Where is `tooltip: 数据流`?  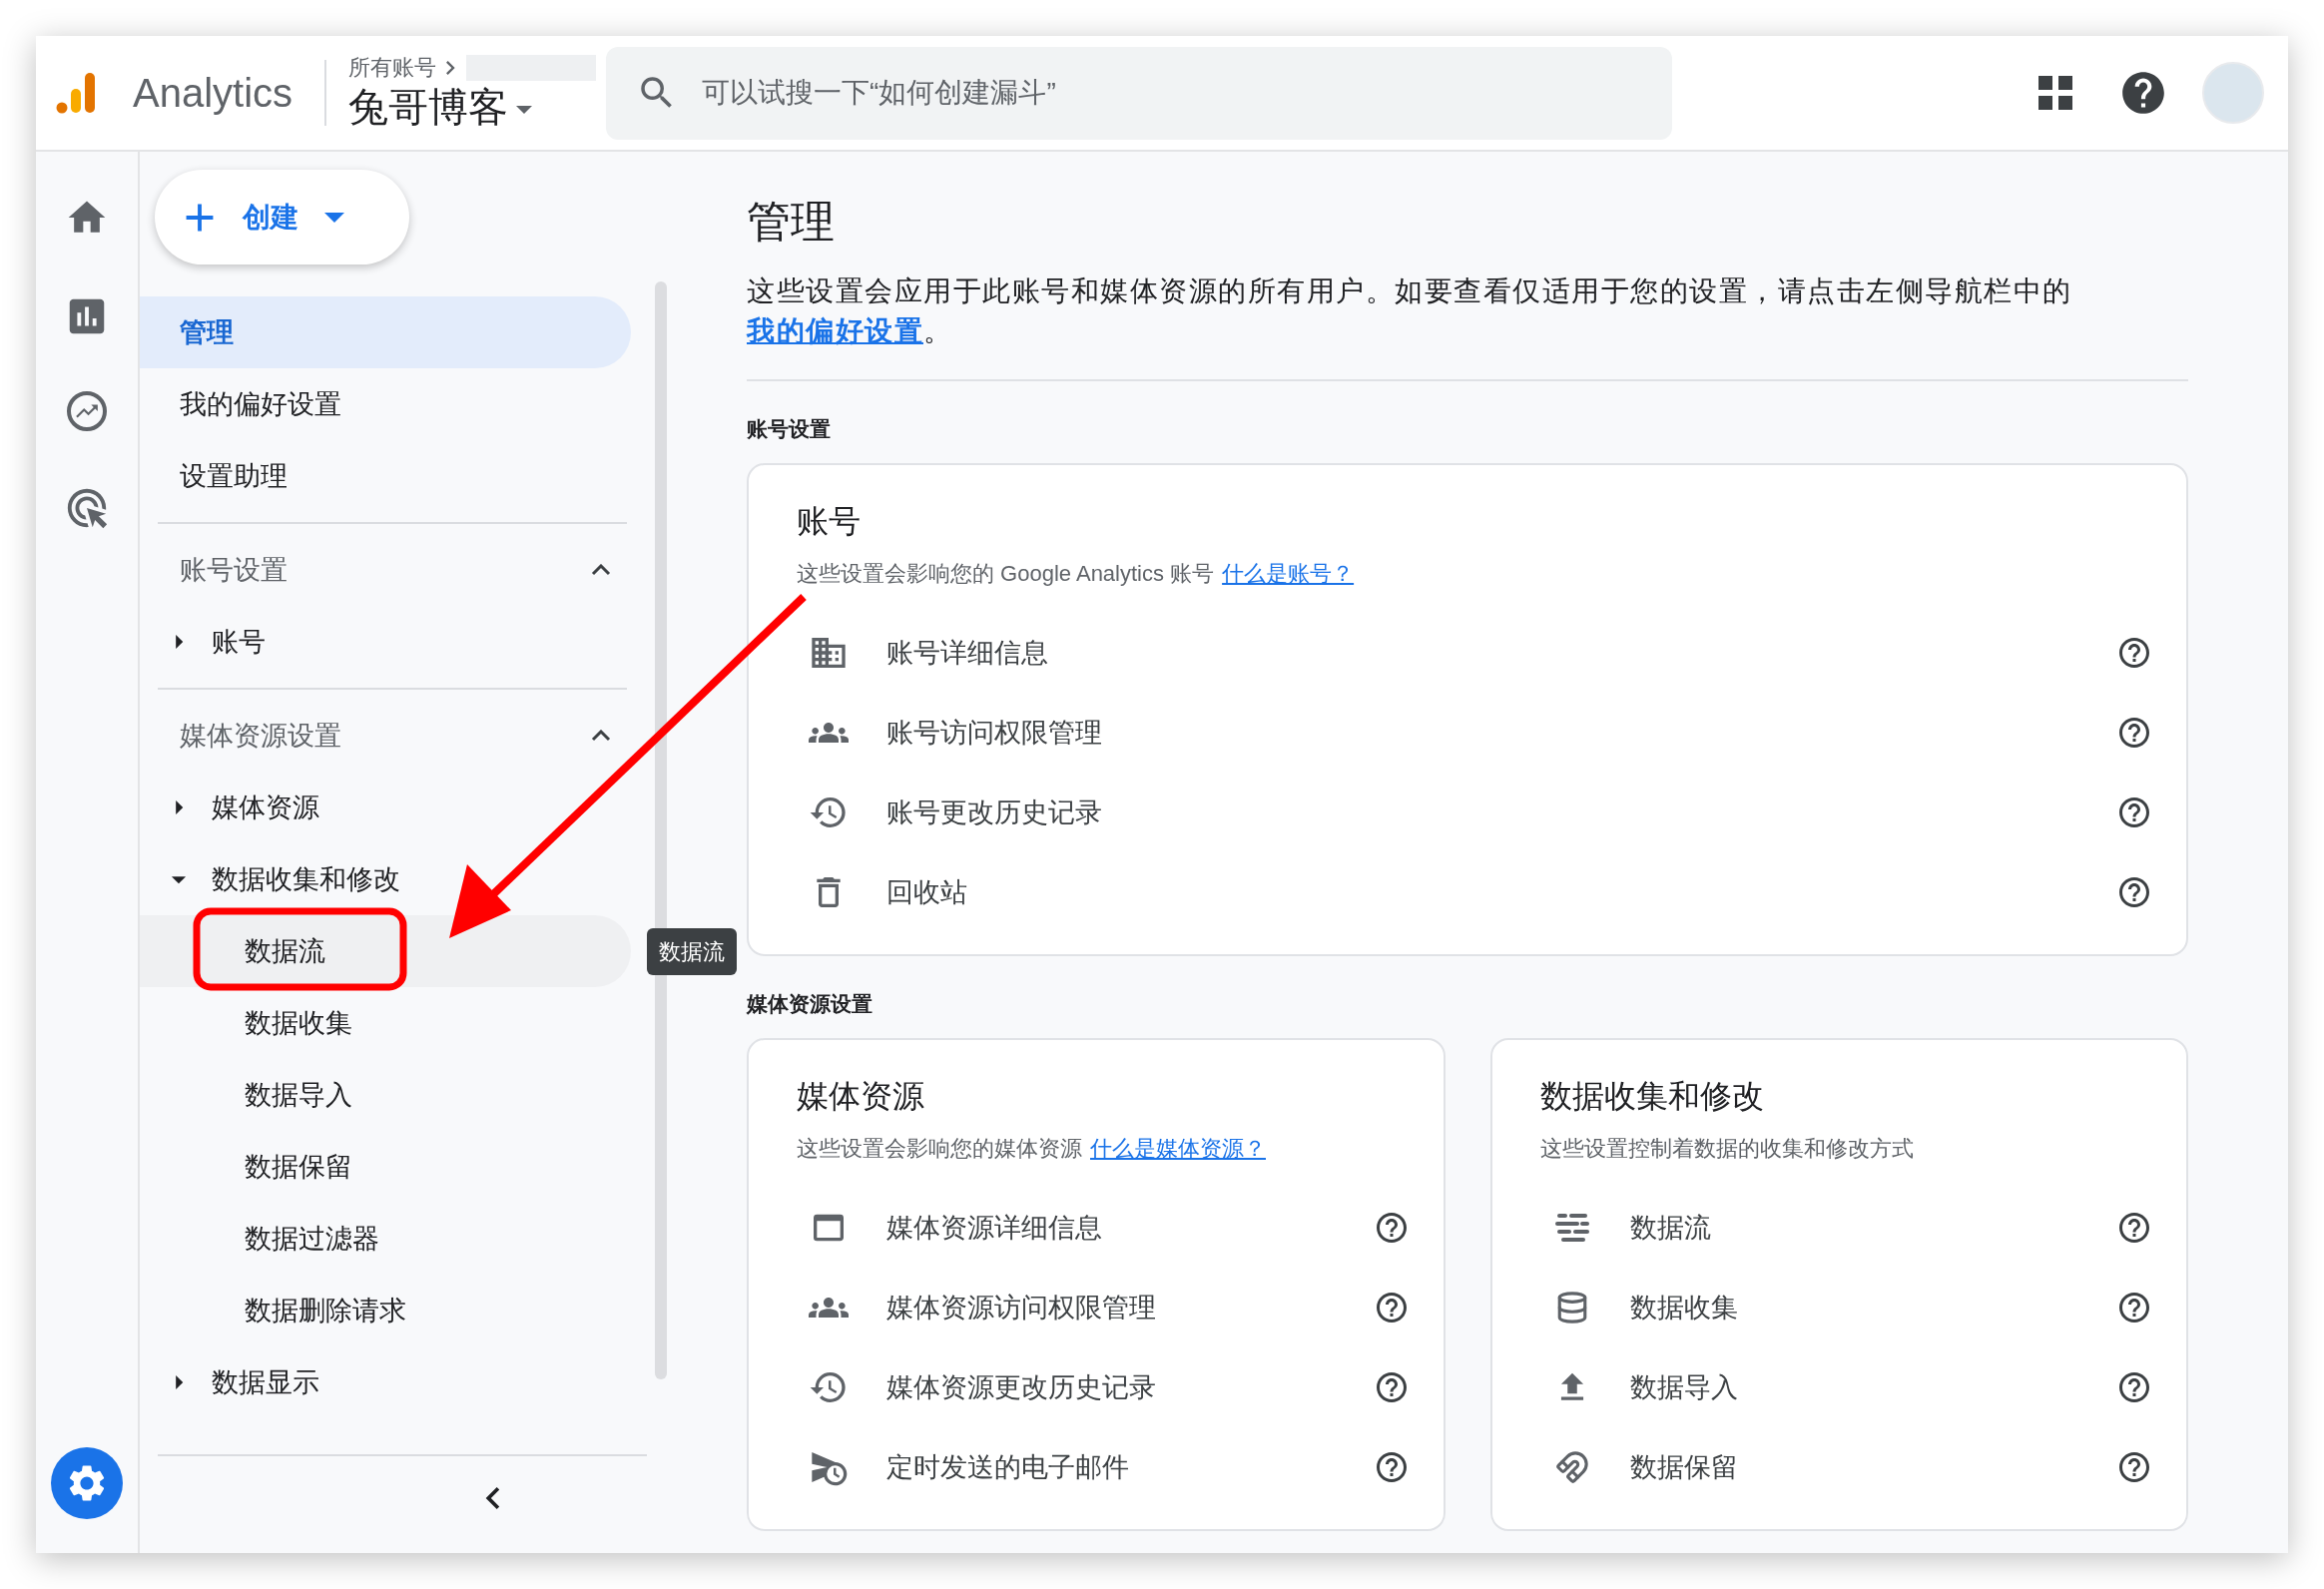
tooltip: 数据流 is located at coordinates (692, 951).